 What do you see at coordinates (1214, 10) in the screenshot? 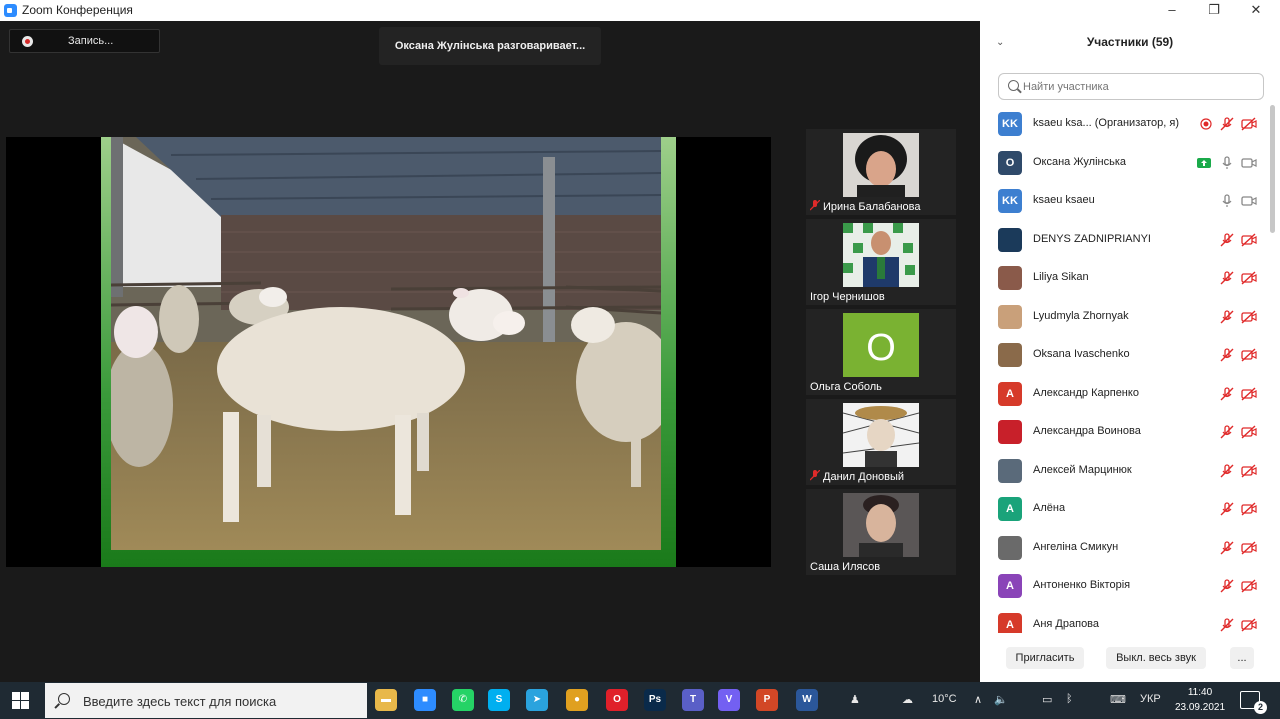
I see `maximize-button: ❐` at bounding box center [1214, 10].